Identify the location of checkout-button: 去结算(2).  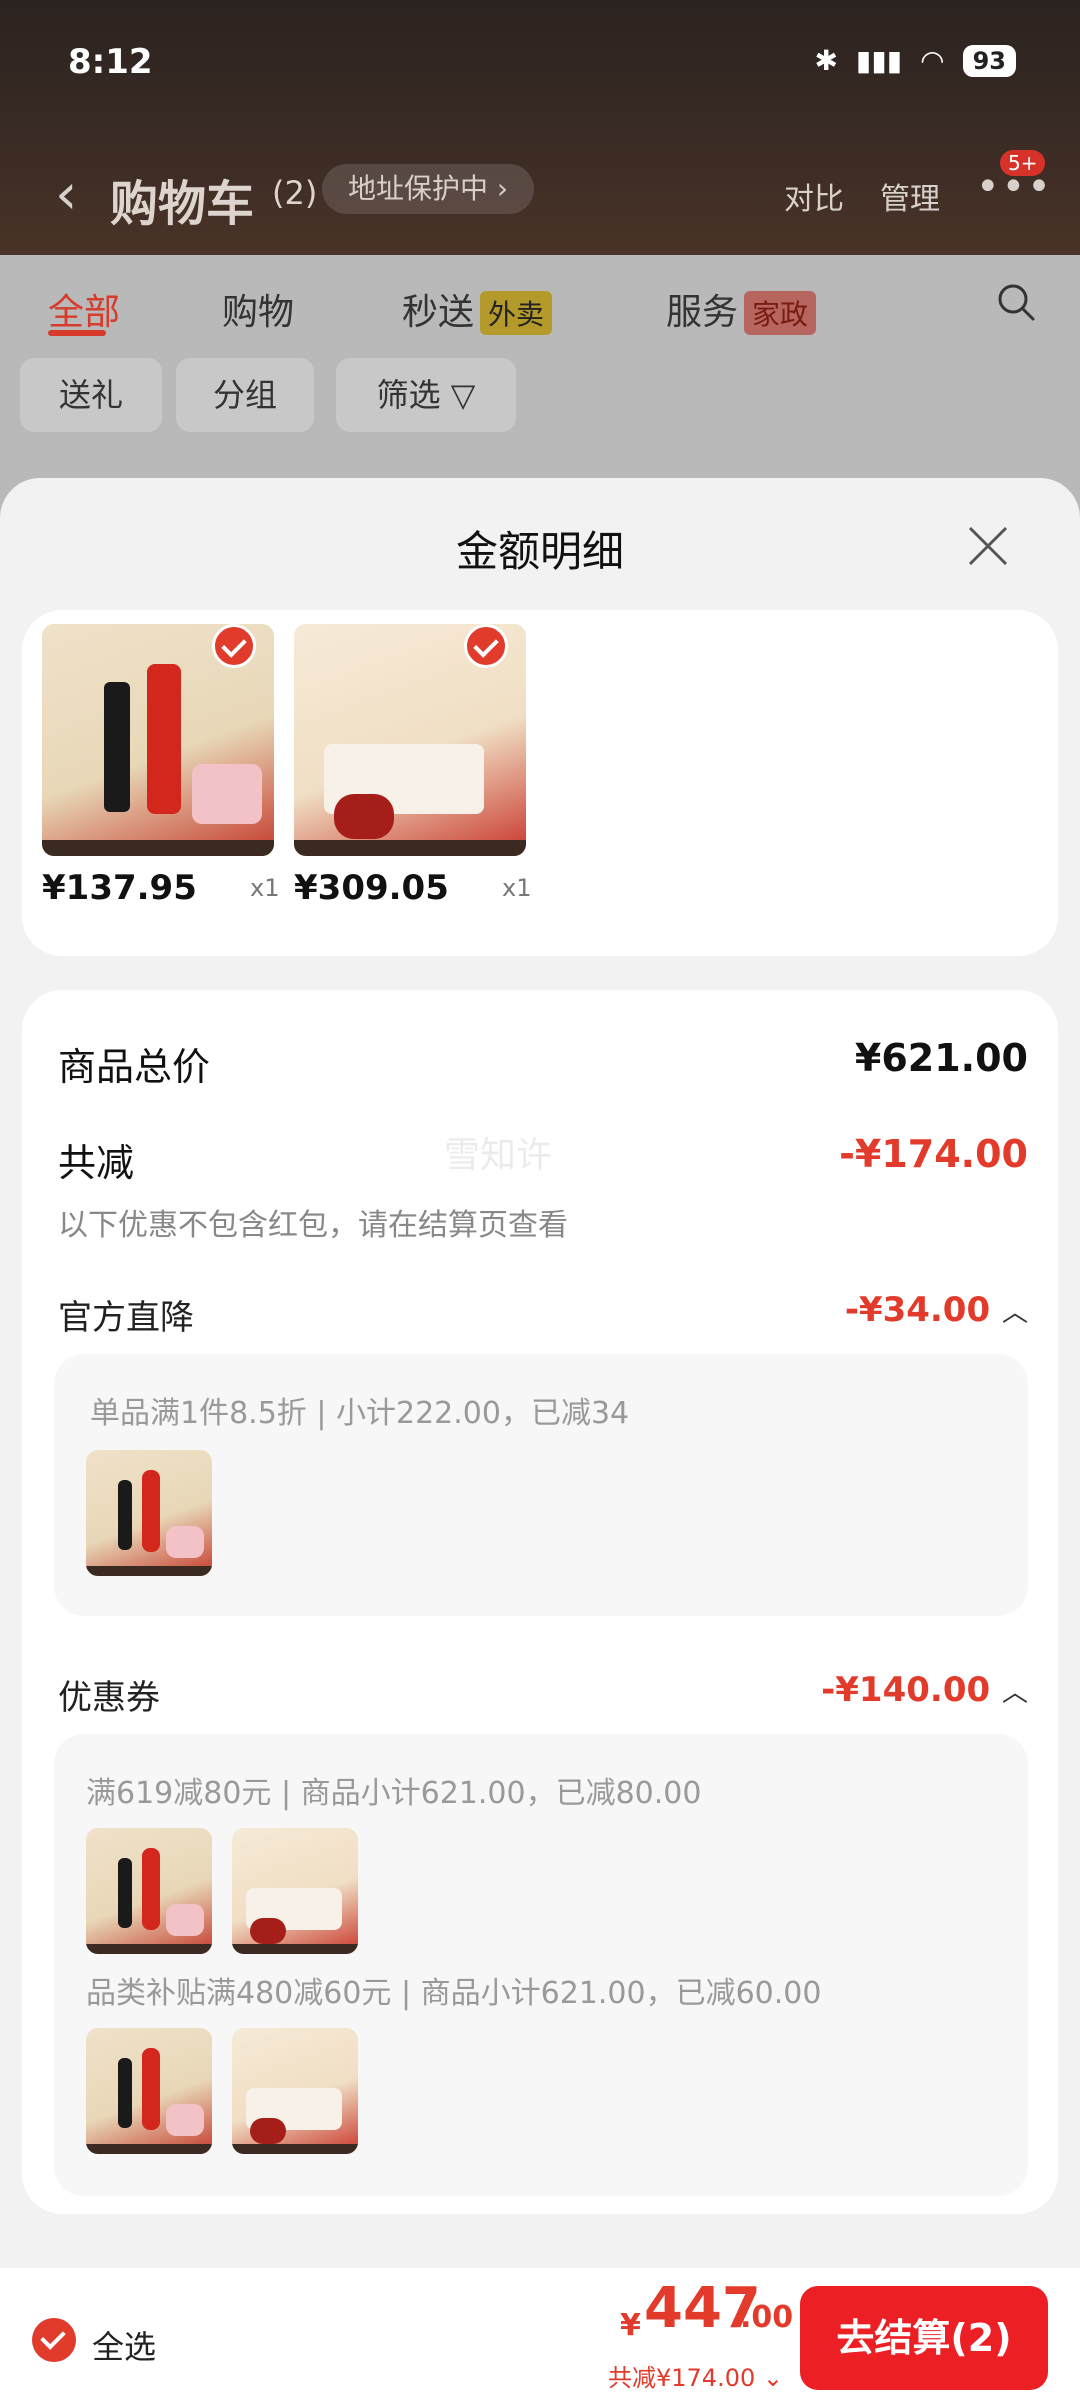
(924, 2338).